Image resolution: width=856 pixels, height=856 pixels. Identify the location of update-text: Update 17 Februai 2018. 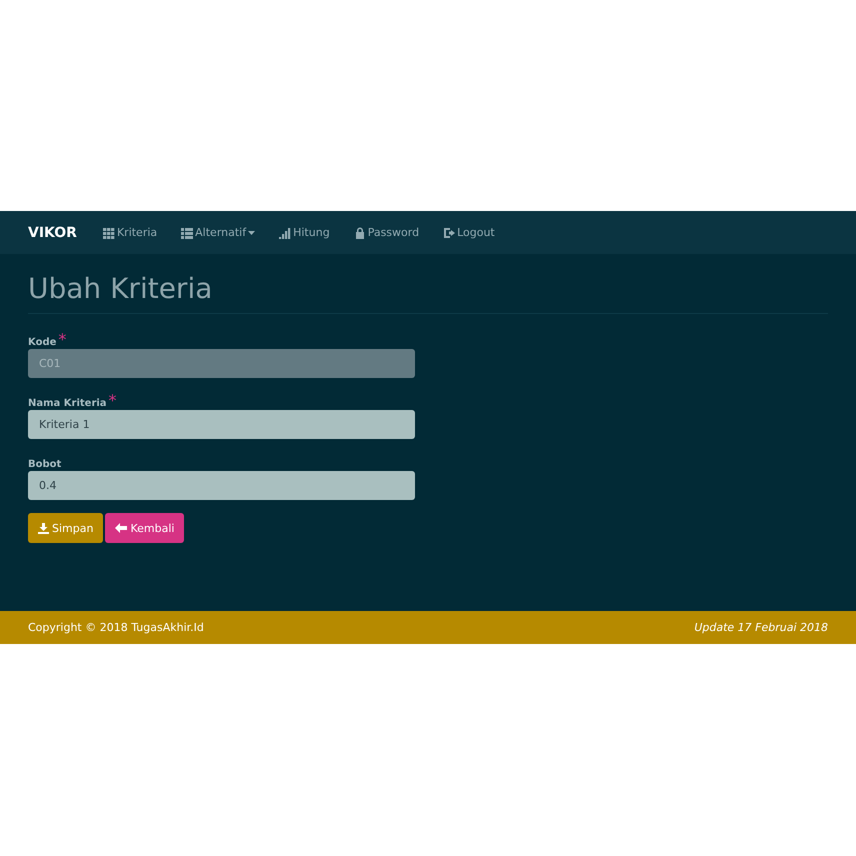
(761, 627).